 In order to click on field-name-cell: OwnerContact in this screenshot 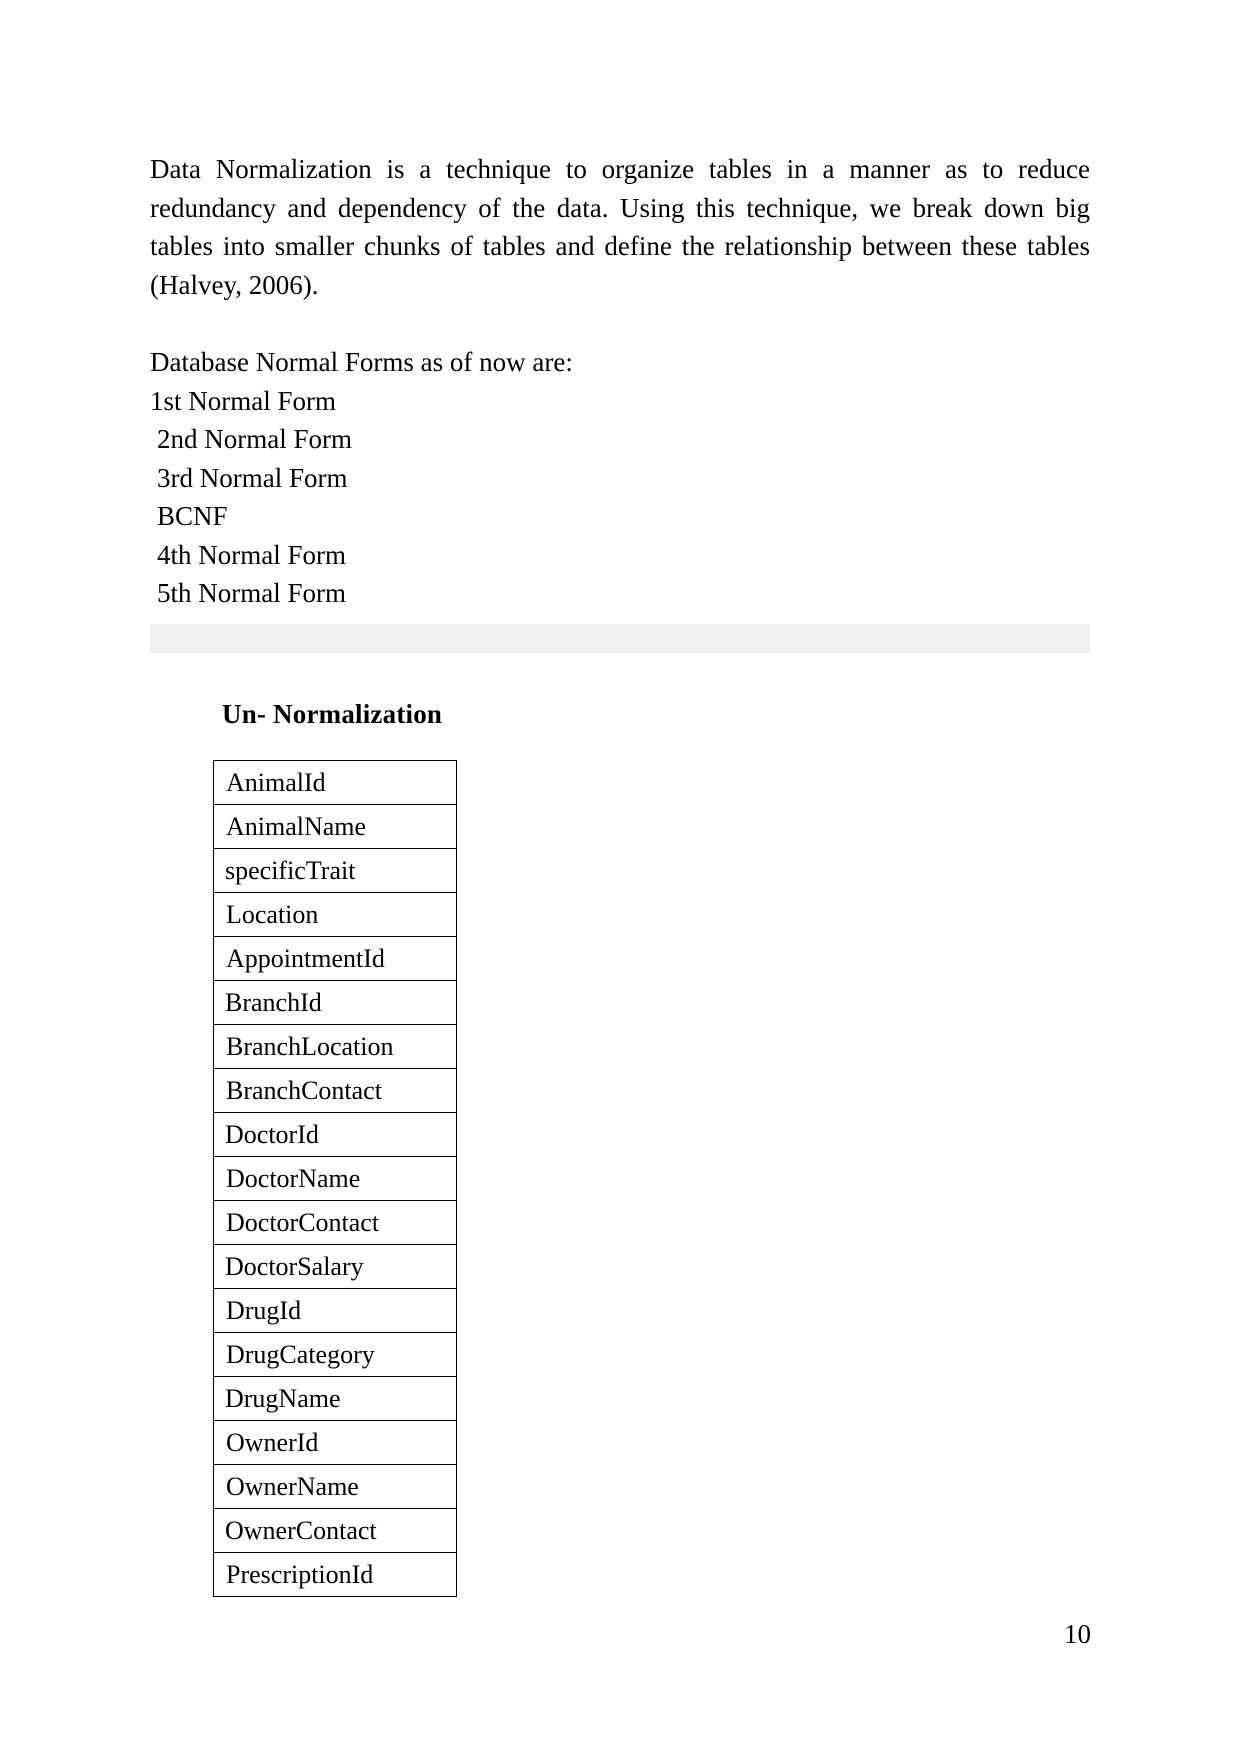, I will do `click(334, 1530)`.